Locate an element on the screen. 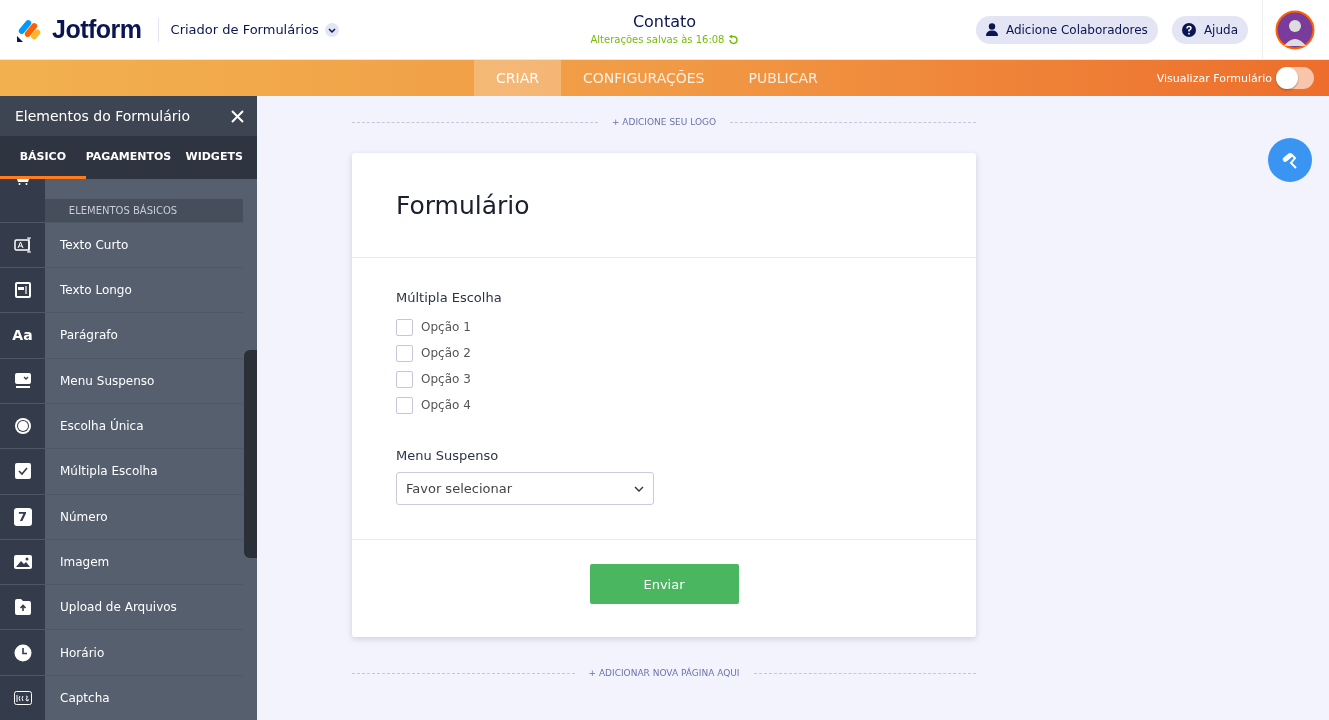 The height and width of the screenshot is (720, 1329). question-label: Menu Suspenso is located at coordinates (448, 455).